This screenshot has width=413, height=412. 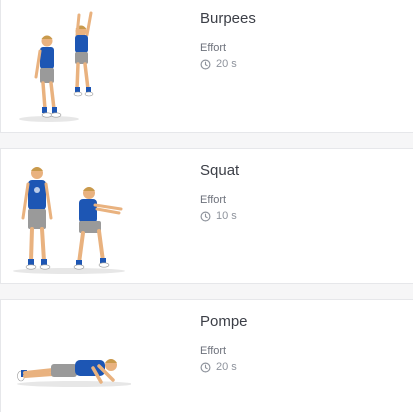 I want to click on pompe-illustration, so click(x=74, y=373).